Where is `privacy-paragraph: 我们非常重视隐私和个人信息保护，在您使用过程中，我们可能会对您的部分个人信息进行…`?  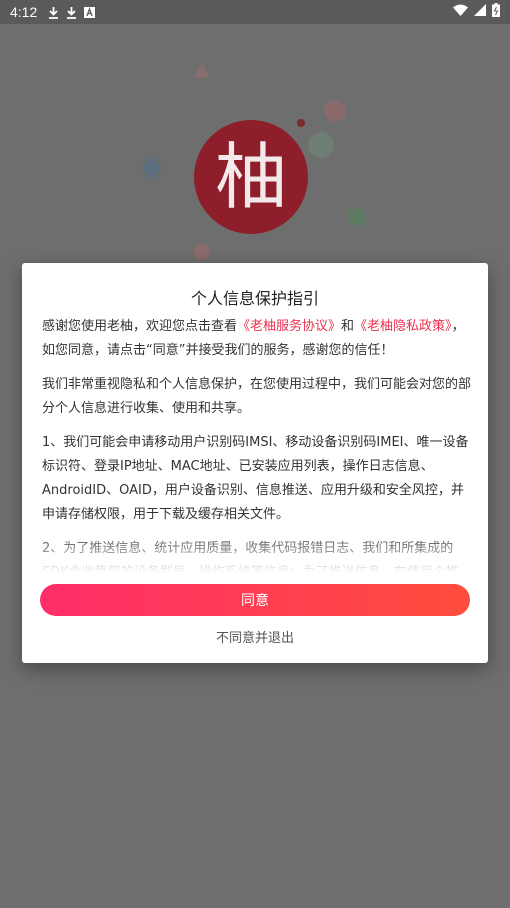 privacy-paragraph: 我们非常重视隐私和个人信息保护，在您使用过程中，我们可能会对您的部分个人信息进行… is located at coordinates (257, 396).